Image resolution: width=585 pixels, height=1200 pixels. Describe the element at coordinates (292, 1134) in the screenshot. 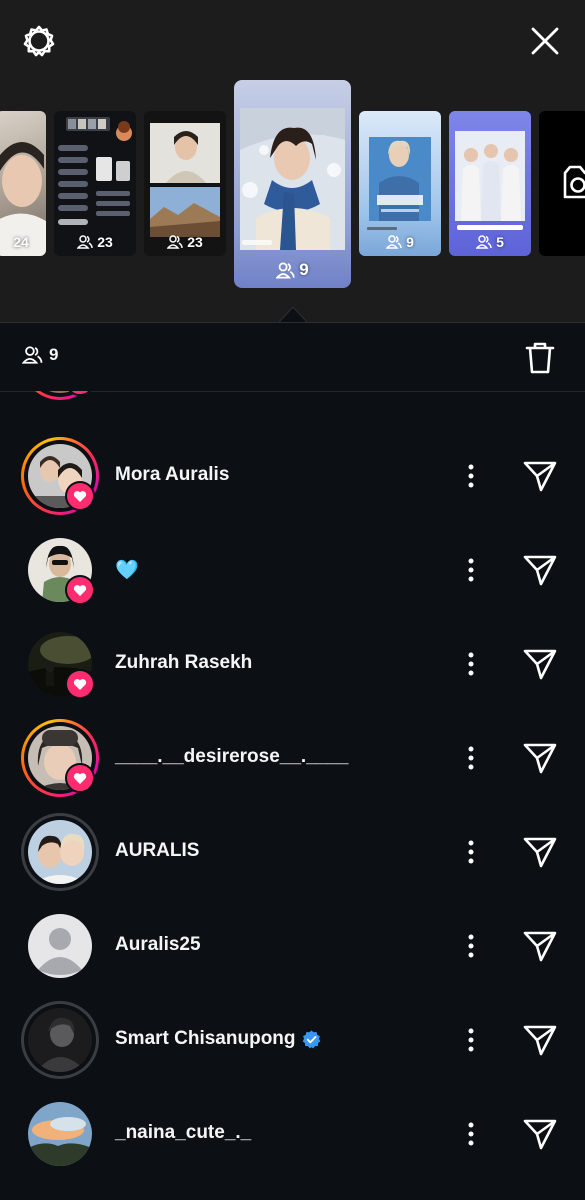

I see `list-item: _naina_cute_._` at that location.